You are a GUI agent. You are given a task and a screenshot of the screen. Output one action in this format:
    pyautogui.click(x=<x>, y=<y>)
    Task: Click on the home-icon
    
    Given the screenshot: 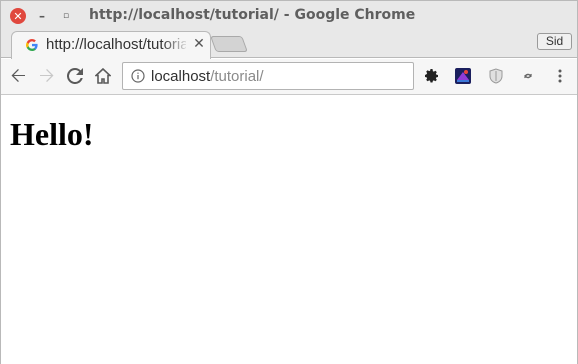 What is the action you would take?
    pyautogui.click(x=103, y=76)
    